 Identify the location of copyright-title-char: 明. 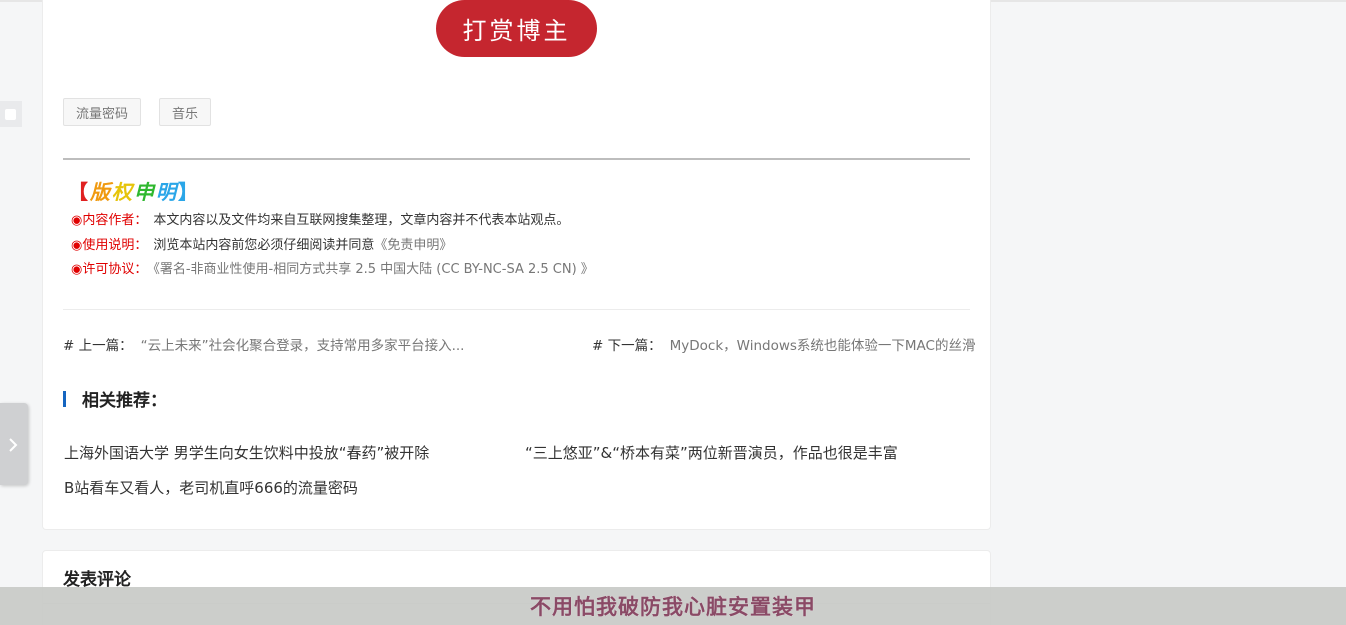
(167, 192).